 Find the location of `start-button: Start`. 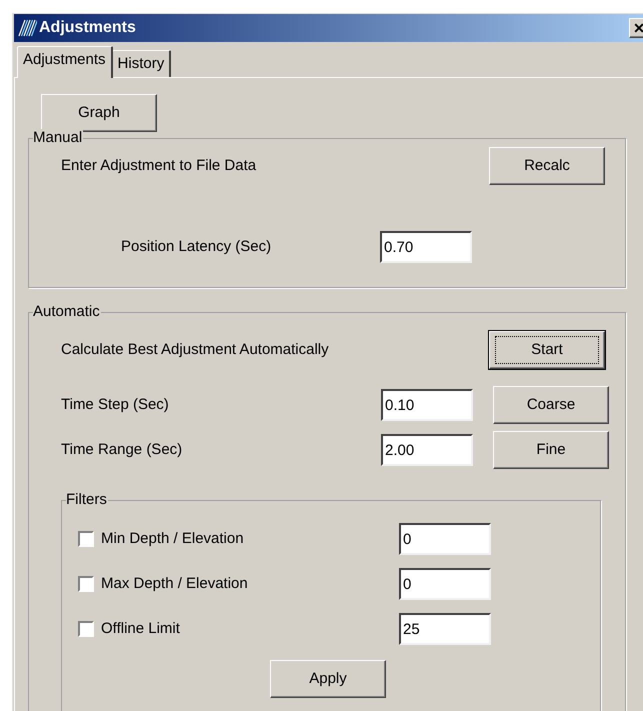

start-button: Start is located at coordinates (547, 350).